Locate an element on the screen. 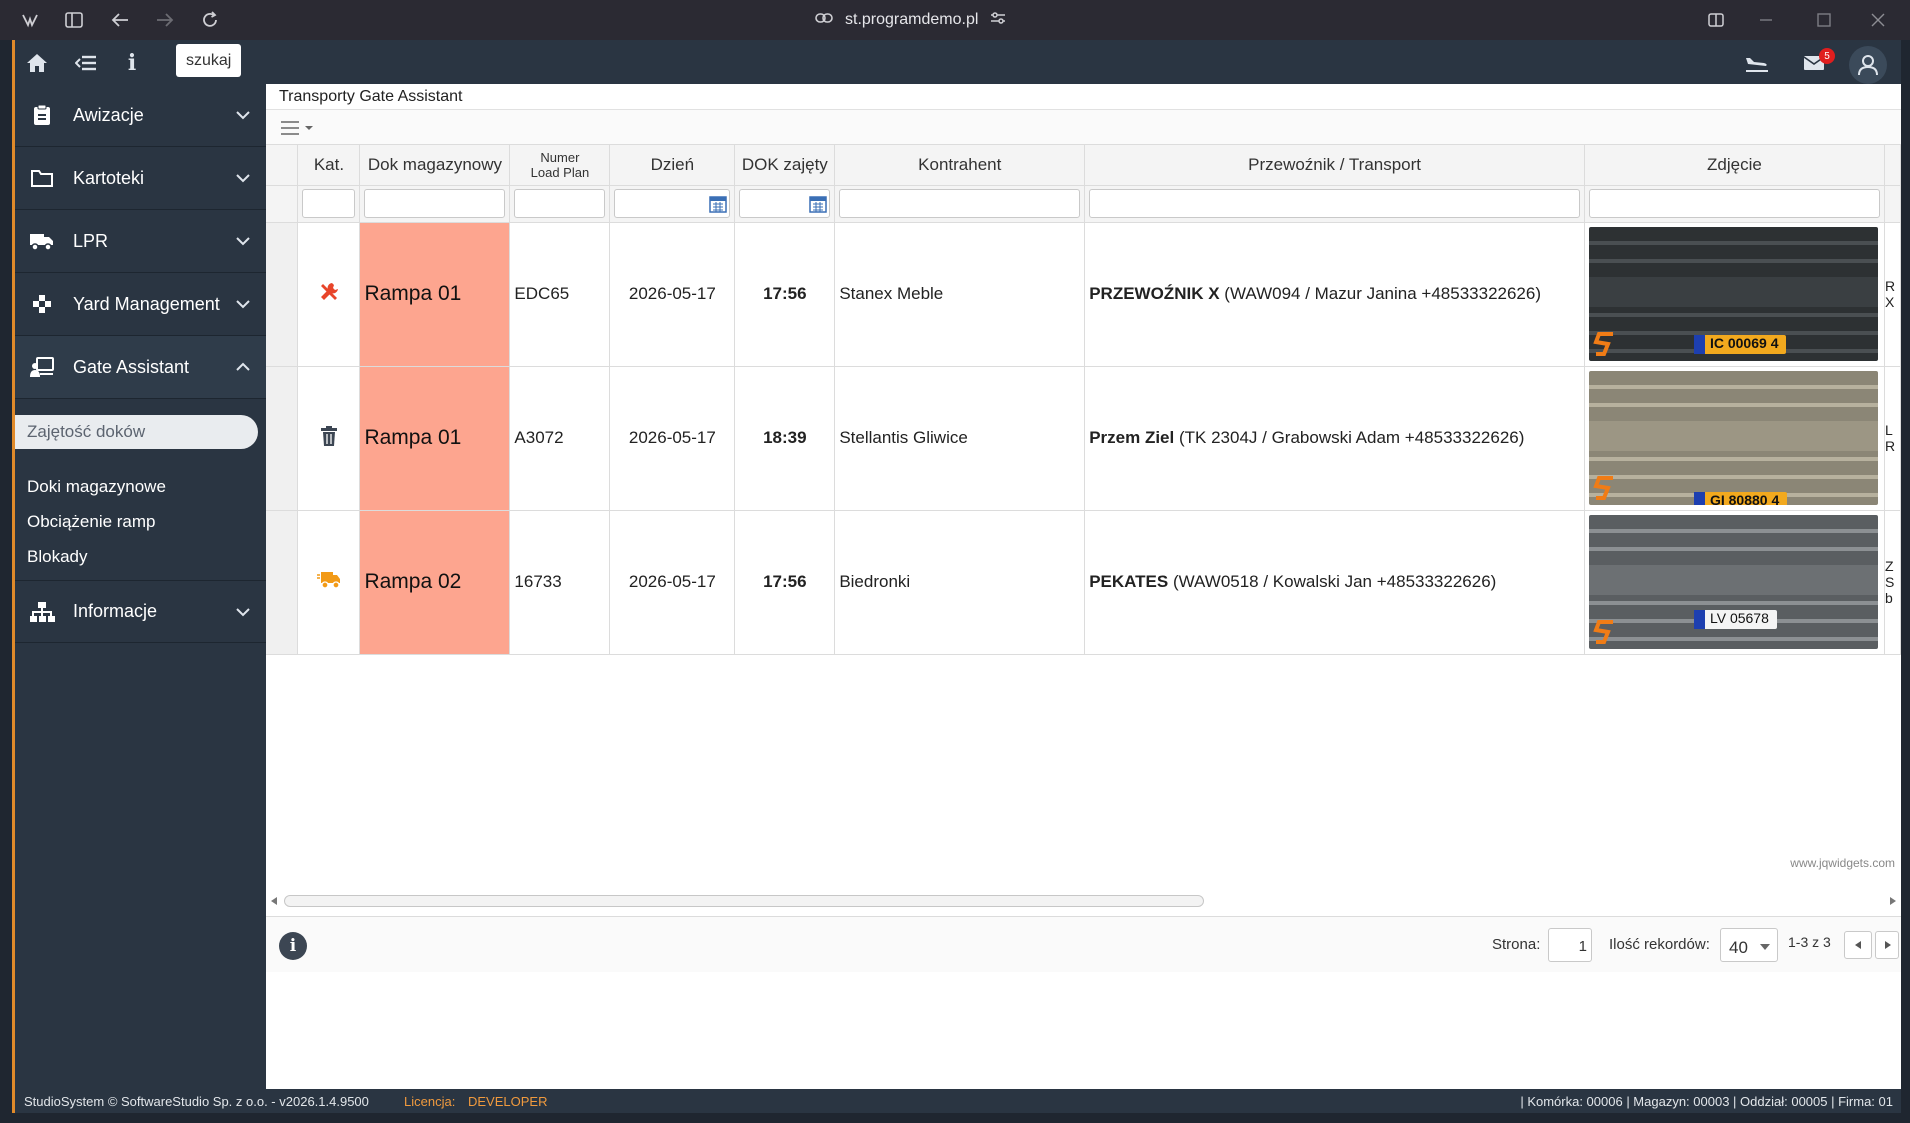 Image resolution: width=1910 pixels, height=1123 pixels. address-bar: st.programdemo.pl is located at coordinates (910, 20).